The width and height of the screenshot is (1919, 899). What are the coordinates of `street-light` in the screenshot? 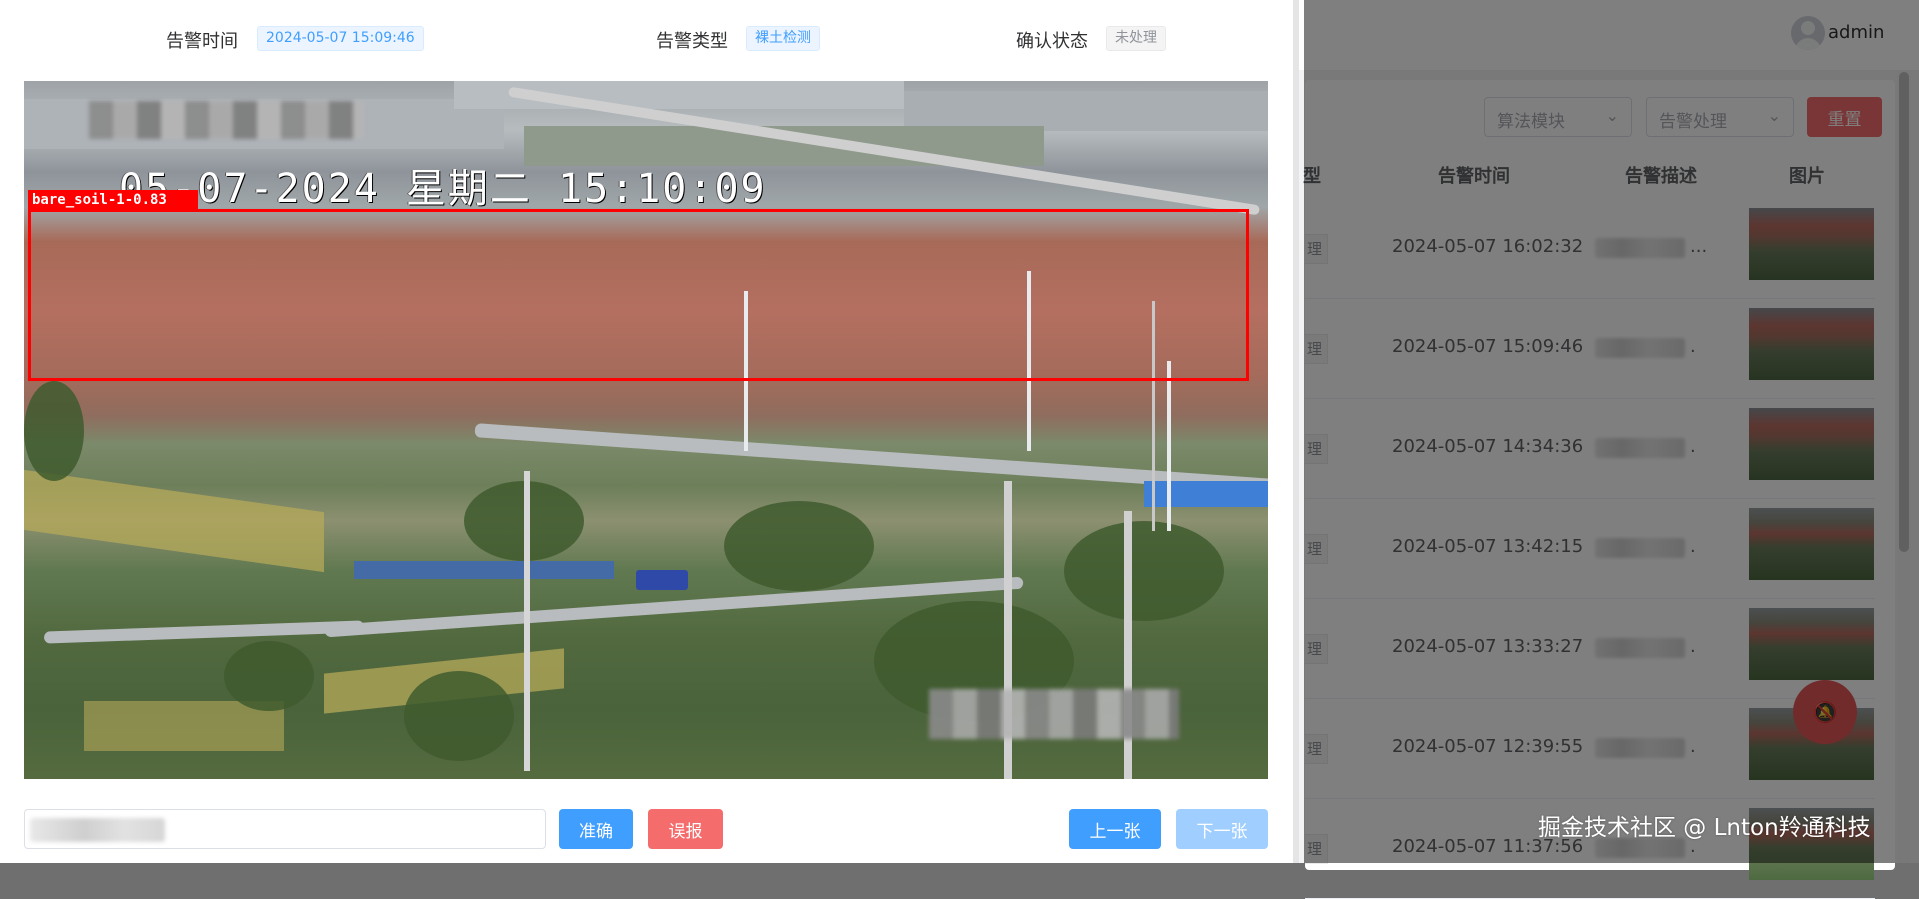 It's located at (1169, 446).